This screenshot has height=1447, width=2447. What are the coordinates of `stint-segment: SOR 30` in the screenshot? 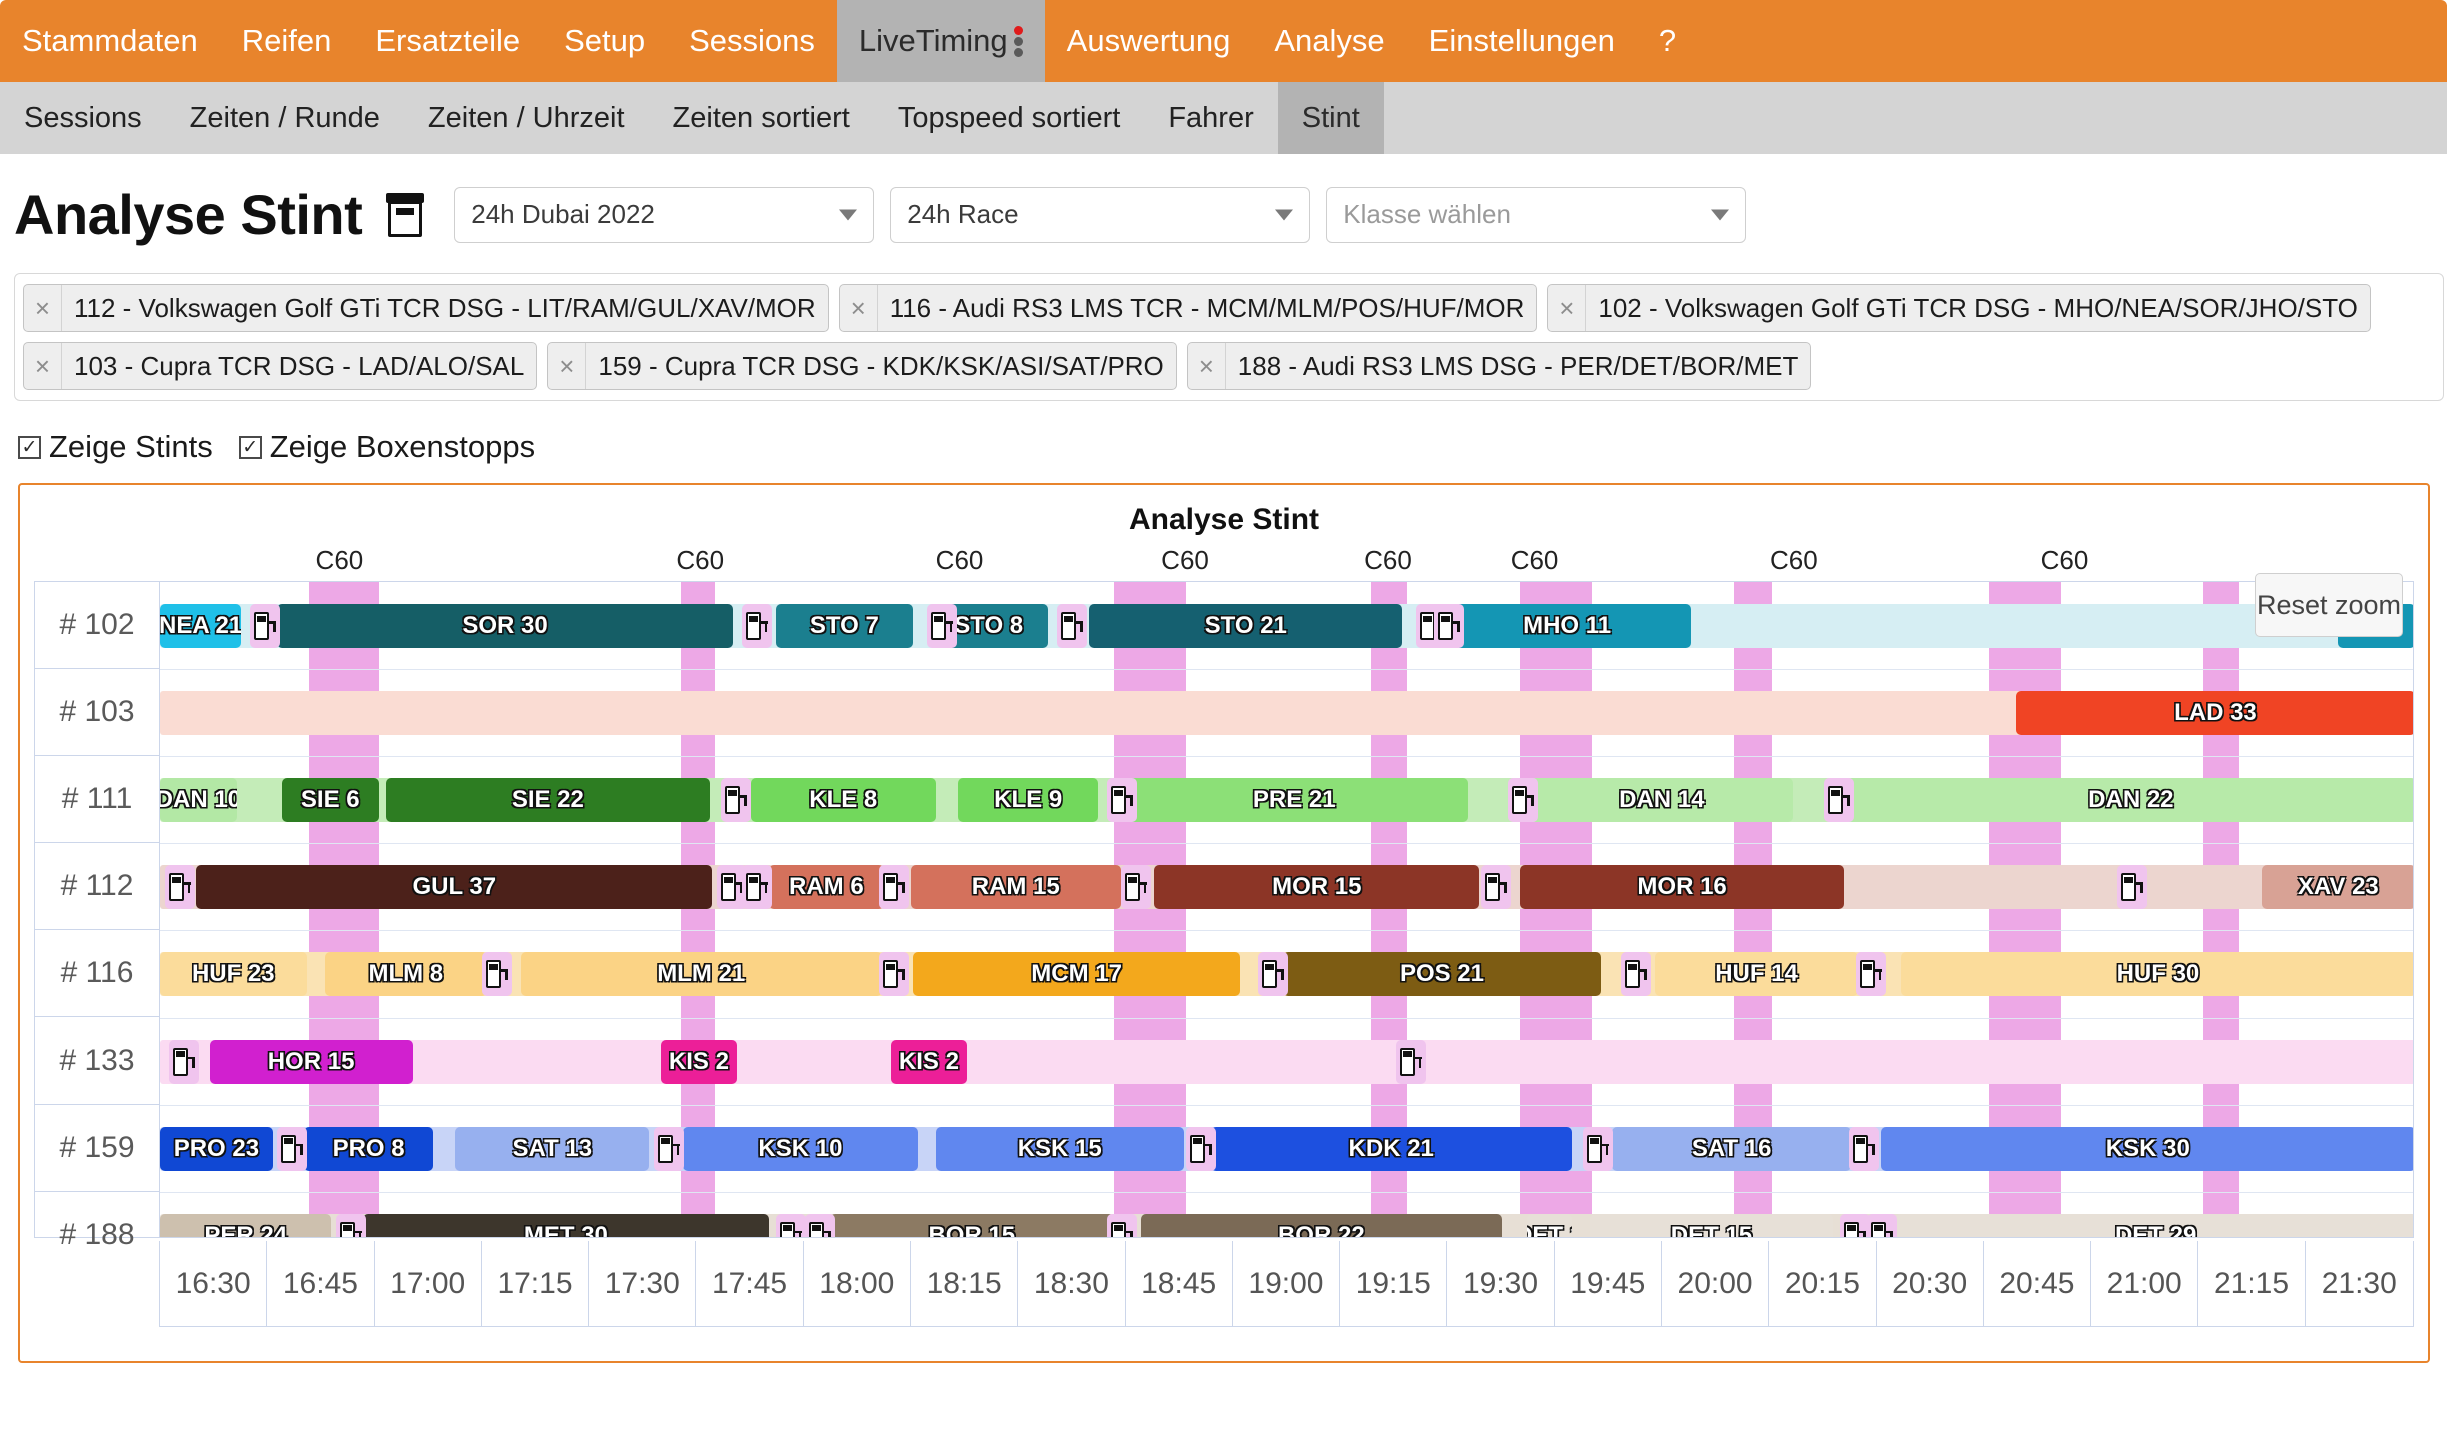 It's located at (505, 626).